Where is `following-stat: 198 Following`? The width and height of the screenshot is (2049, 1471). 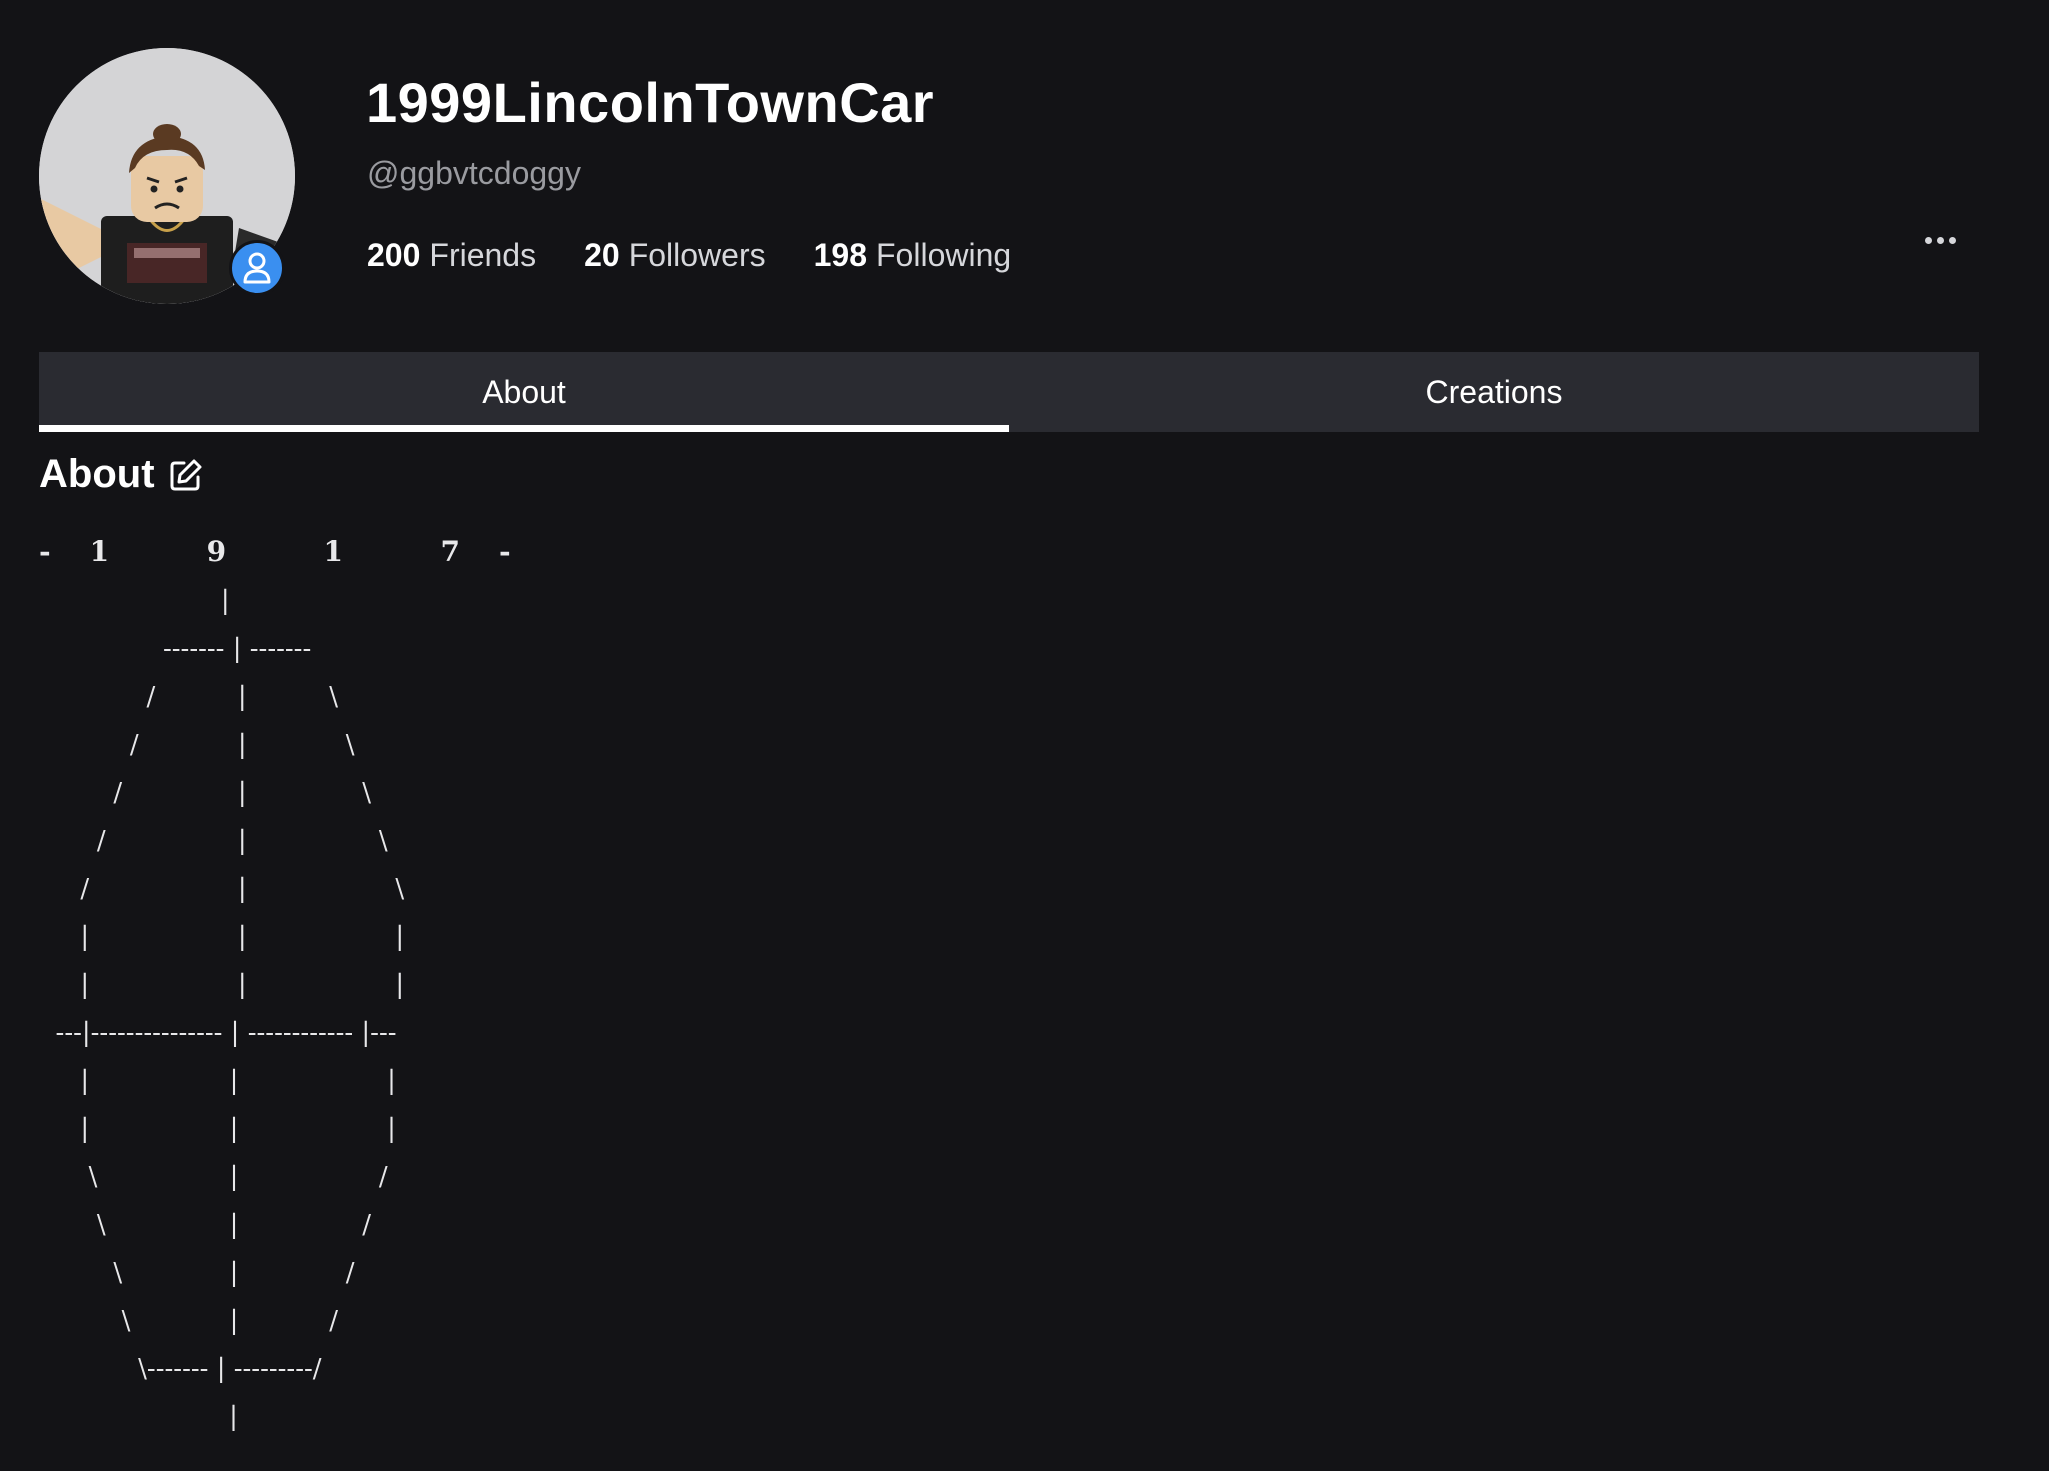 following-stat: 198 Following is located at coordinates (913, 255).